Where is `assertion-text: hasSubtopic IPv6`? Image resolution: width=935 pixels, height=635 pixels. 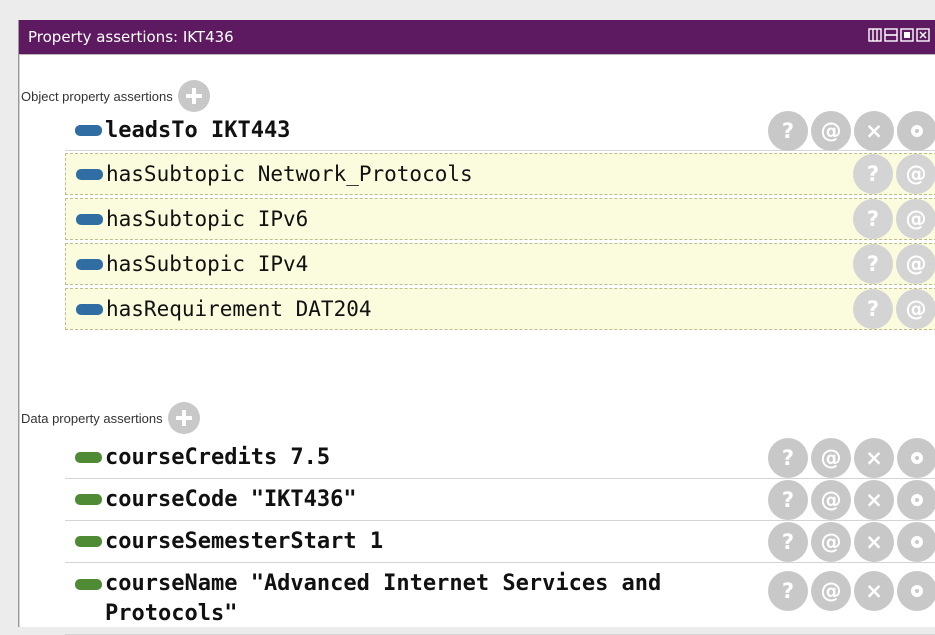 assertion-text: hasSubtopic IPv6 is located at coordinates (207, 219).